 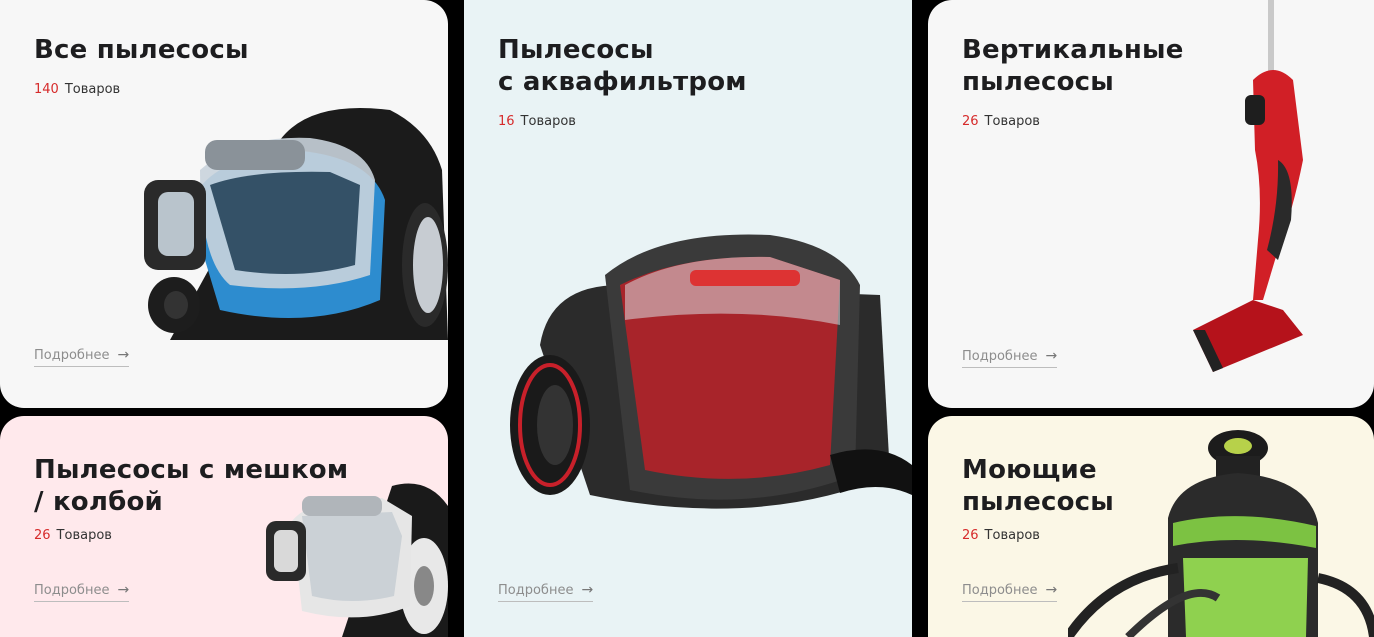 What do you see at coordinates (1248, 186) in the screenshot?
I see `red-stick-vacuum-image` at bounding box center [1248, 186].